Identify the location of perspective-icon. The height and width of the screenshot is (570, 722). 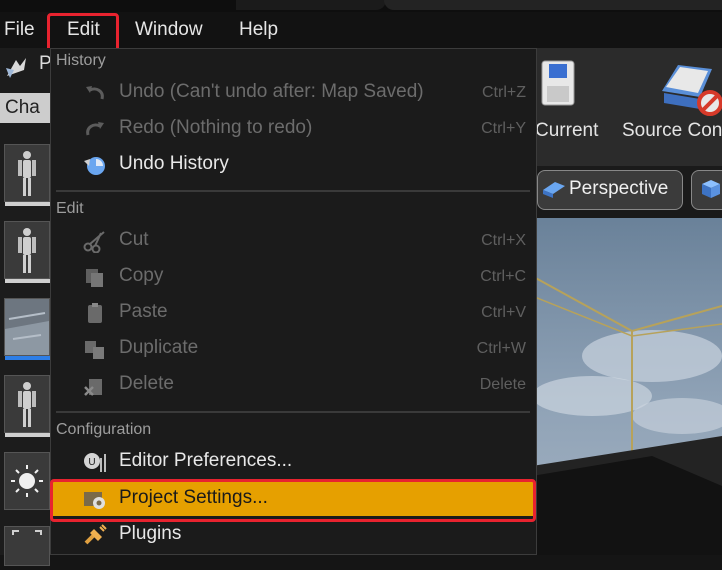
(554, 190).